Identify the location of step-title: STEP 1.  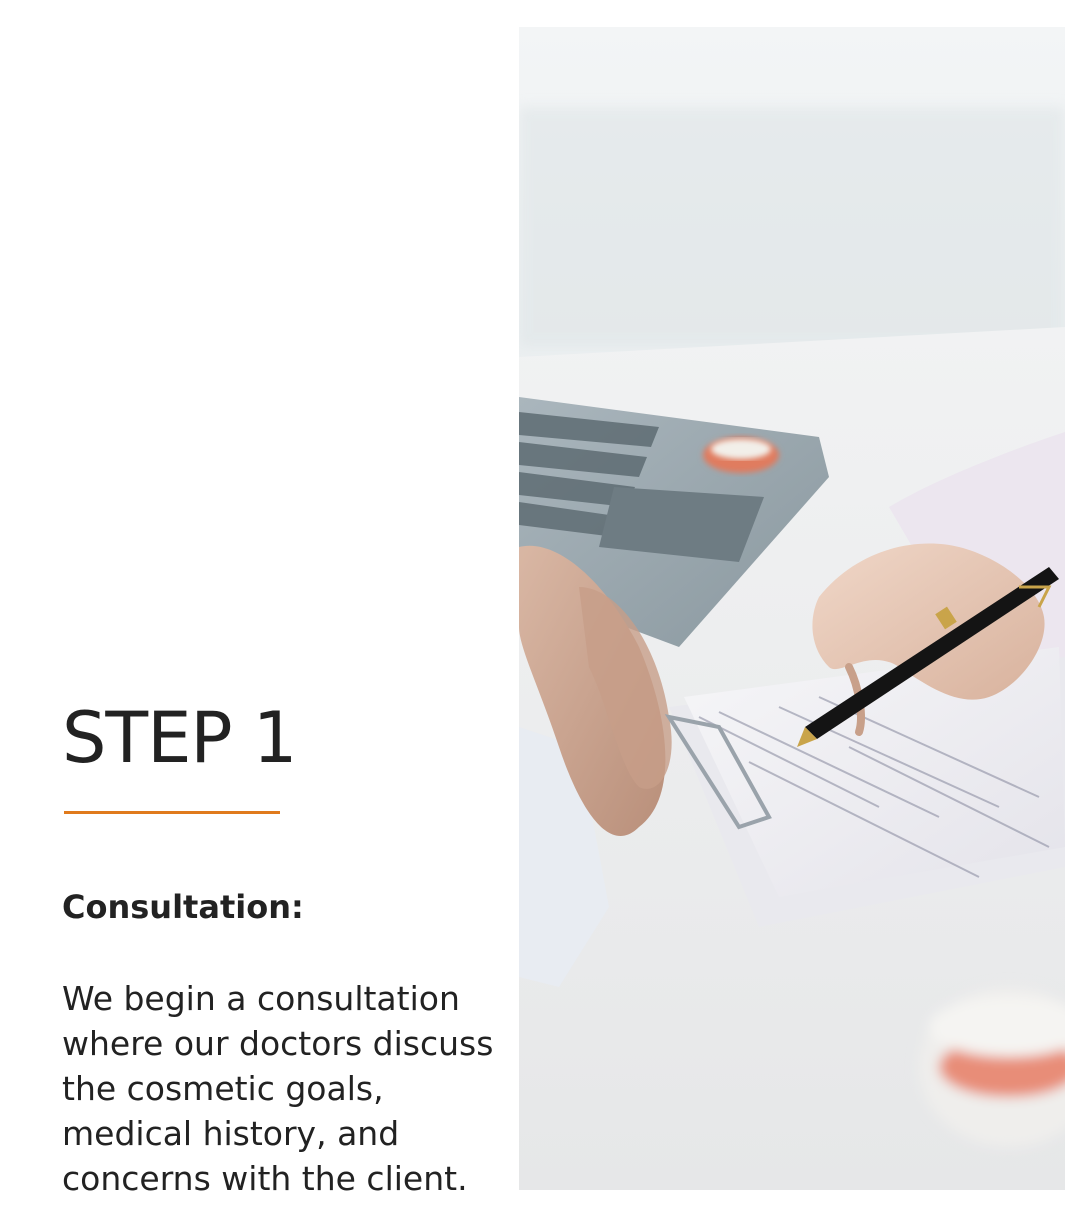
(179, 738).